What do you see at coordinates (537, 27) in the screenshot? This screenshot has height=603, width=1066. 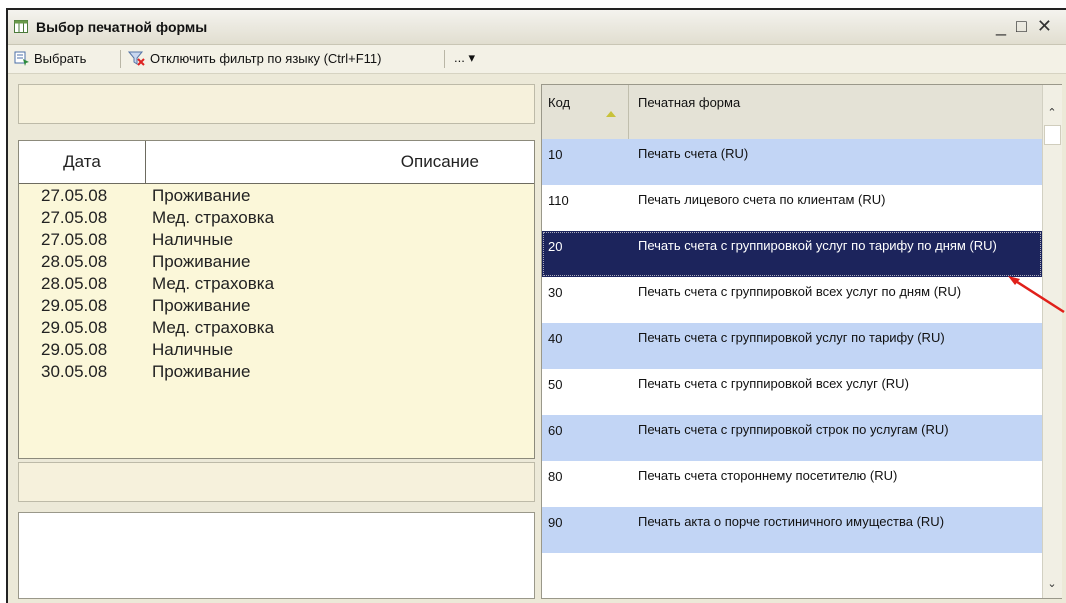 I see `title-bar: Выбор печатной формы _□✕` at bounding box center [537, 27].